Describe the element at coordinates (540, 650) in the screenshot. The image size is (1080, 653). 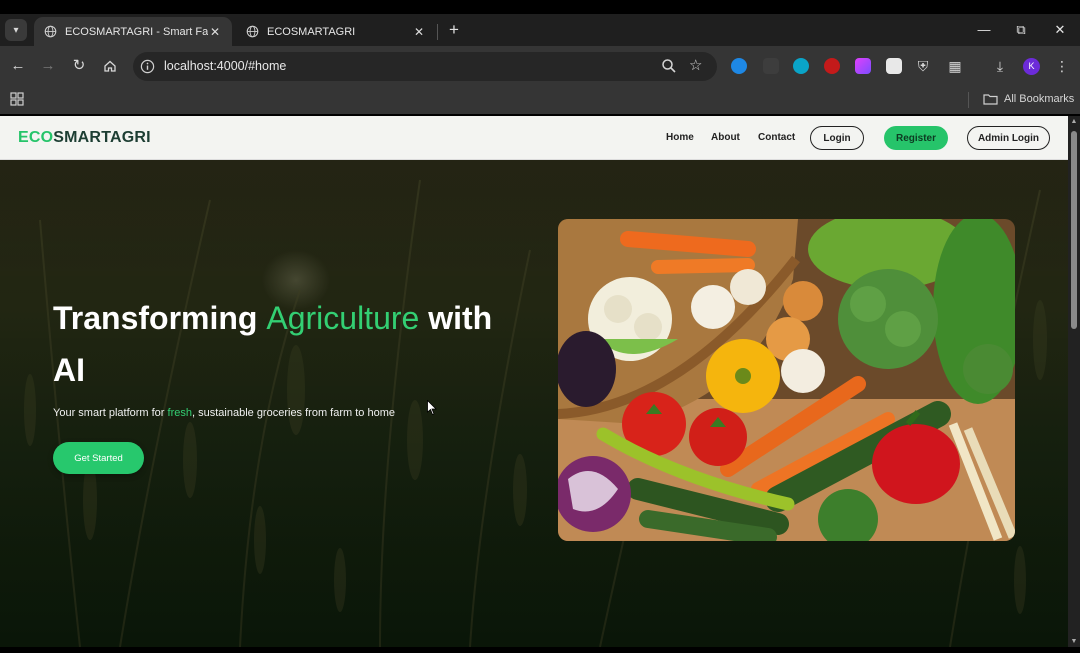
I see `bottom-edge` at that location.